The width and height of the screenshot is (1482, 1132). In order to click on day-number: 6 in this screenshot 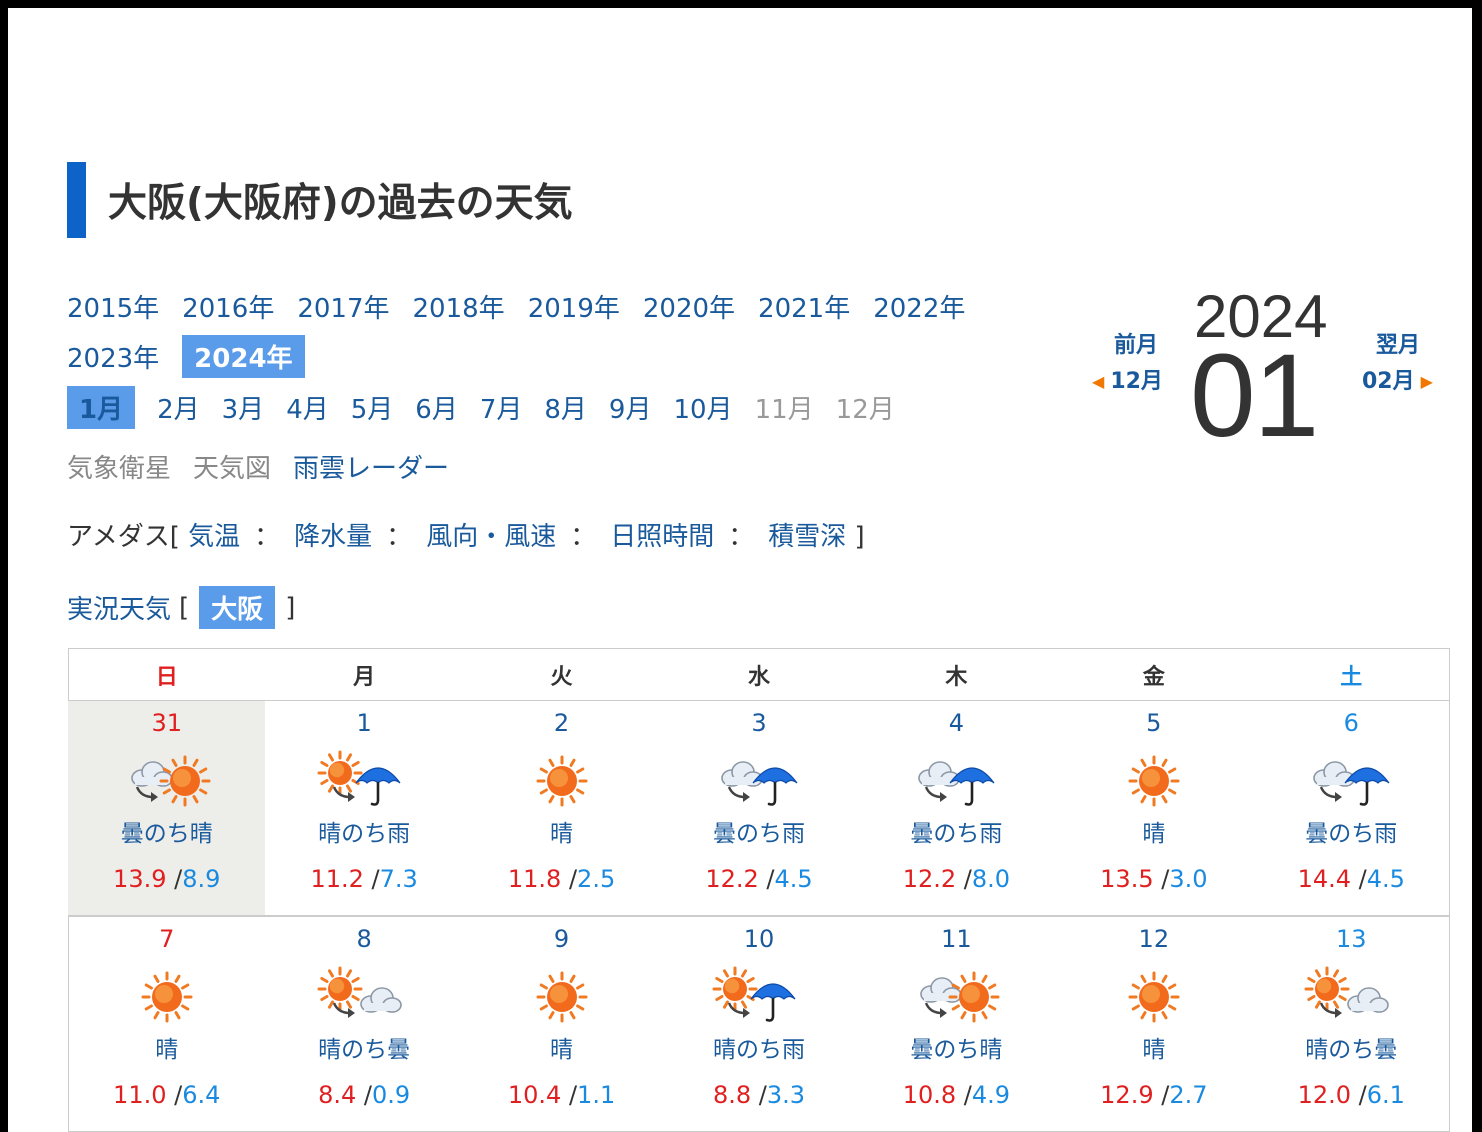, I will do `click(1351, 723)`.